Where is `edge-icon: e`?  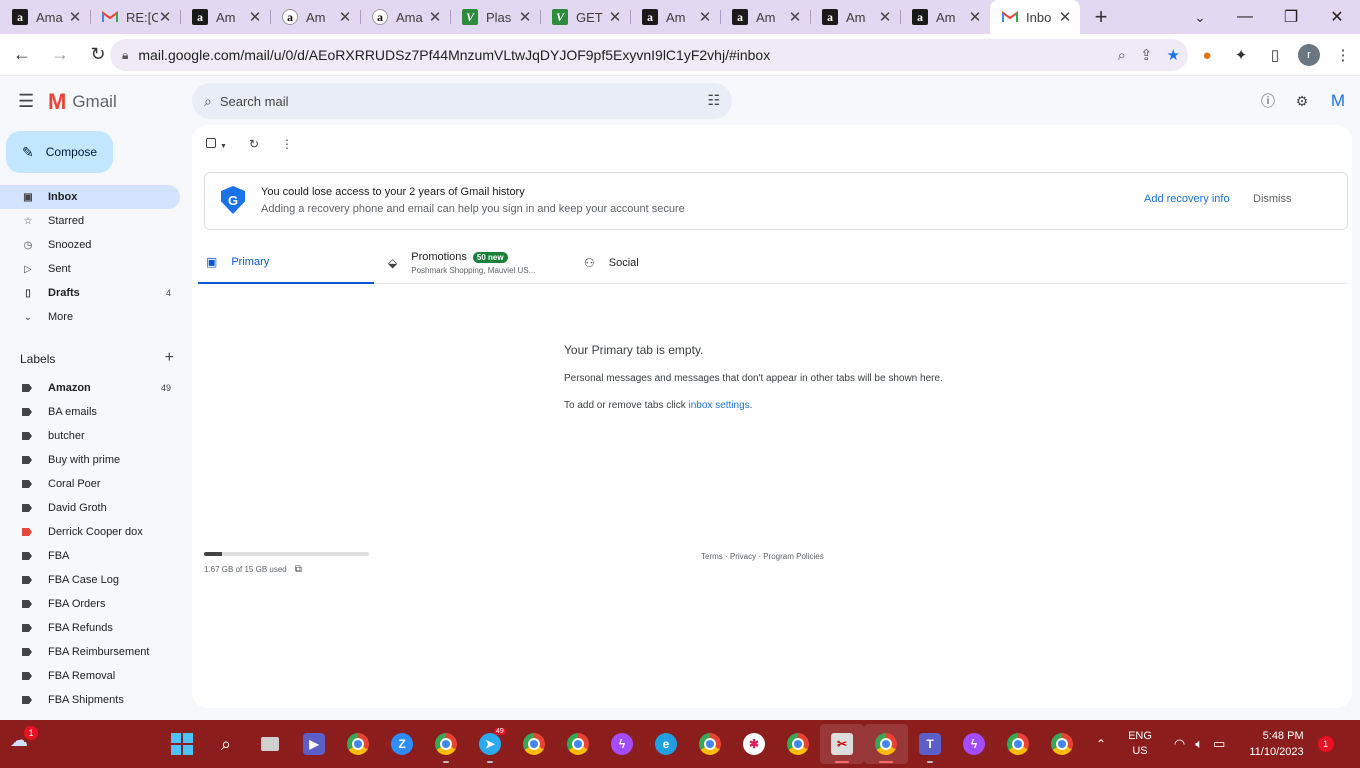
edge-icon: e is located at coordinates (666, 744).